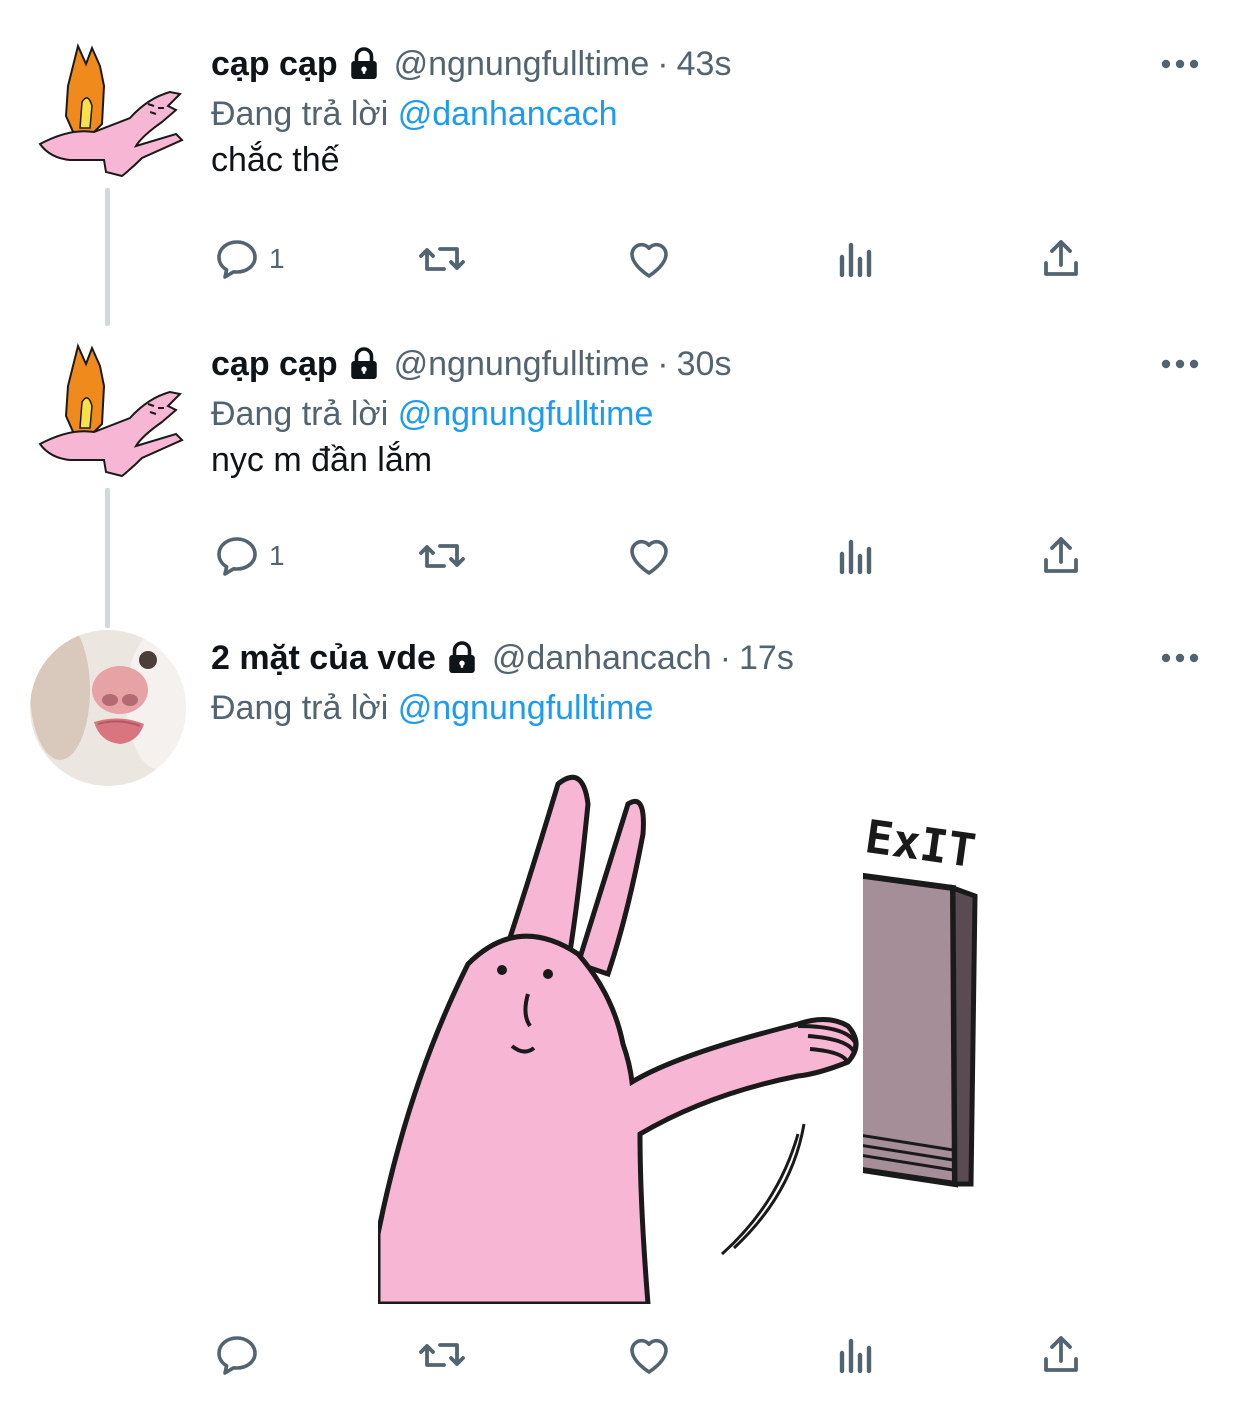 This screenshot has height=1401, width=1242. I want to click on tweet-header: 2 mặt của vde @danhancach · 17s, so click(502, 658).